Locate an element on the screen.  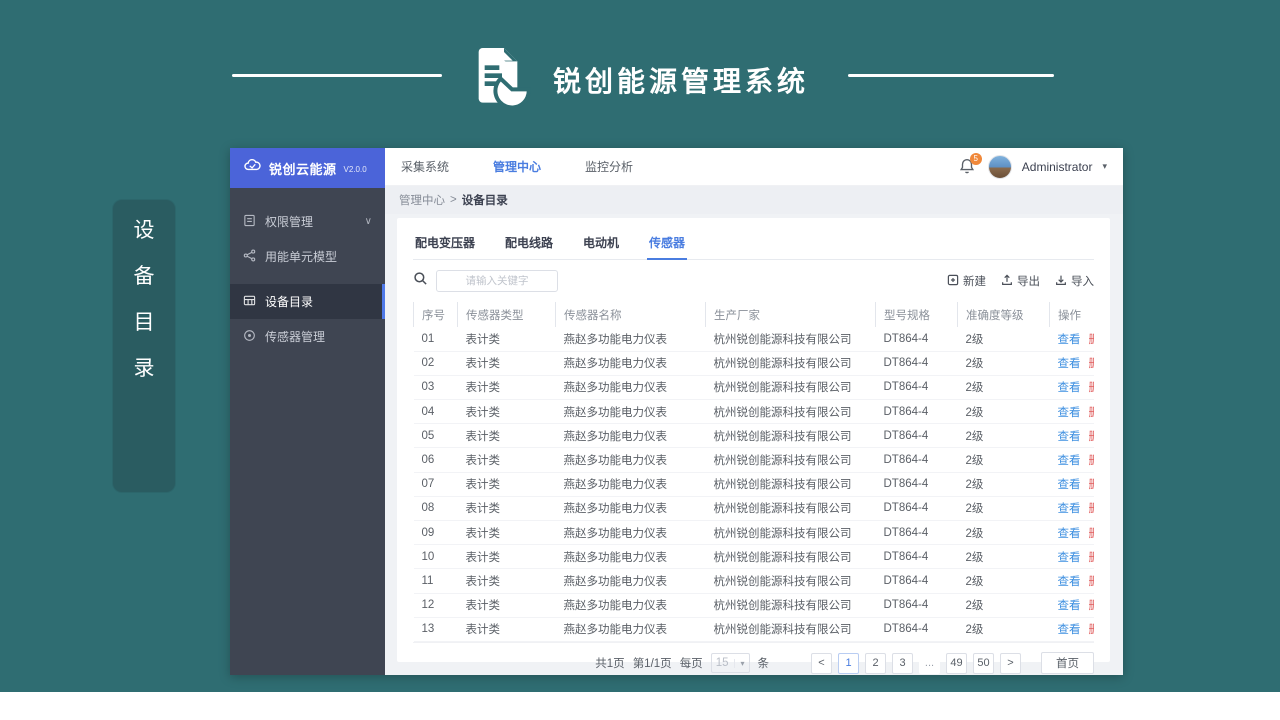
sidebar-item-energy-unit-model: 用能单元模型 is located at coordinates (307, 256).